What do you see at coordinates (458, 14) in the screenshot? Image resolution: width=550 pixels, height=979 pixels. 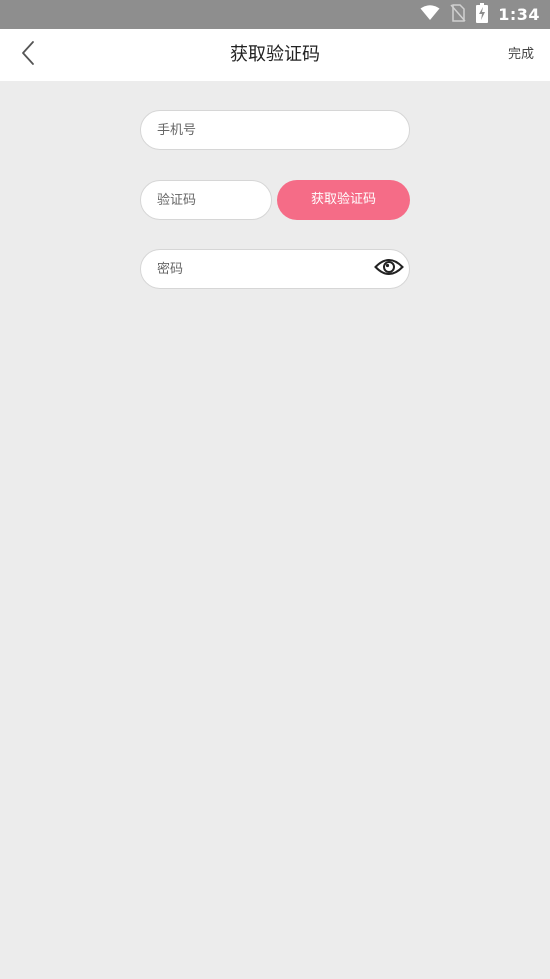 I see `no-sim-icon` at bounding box center [458, 14].